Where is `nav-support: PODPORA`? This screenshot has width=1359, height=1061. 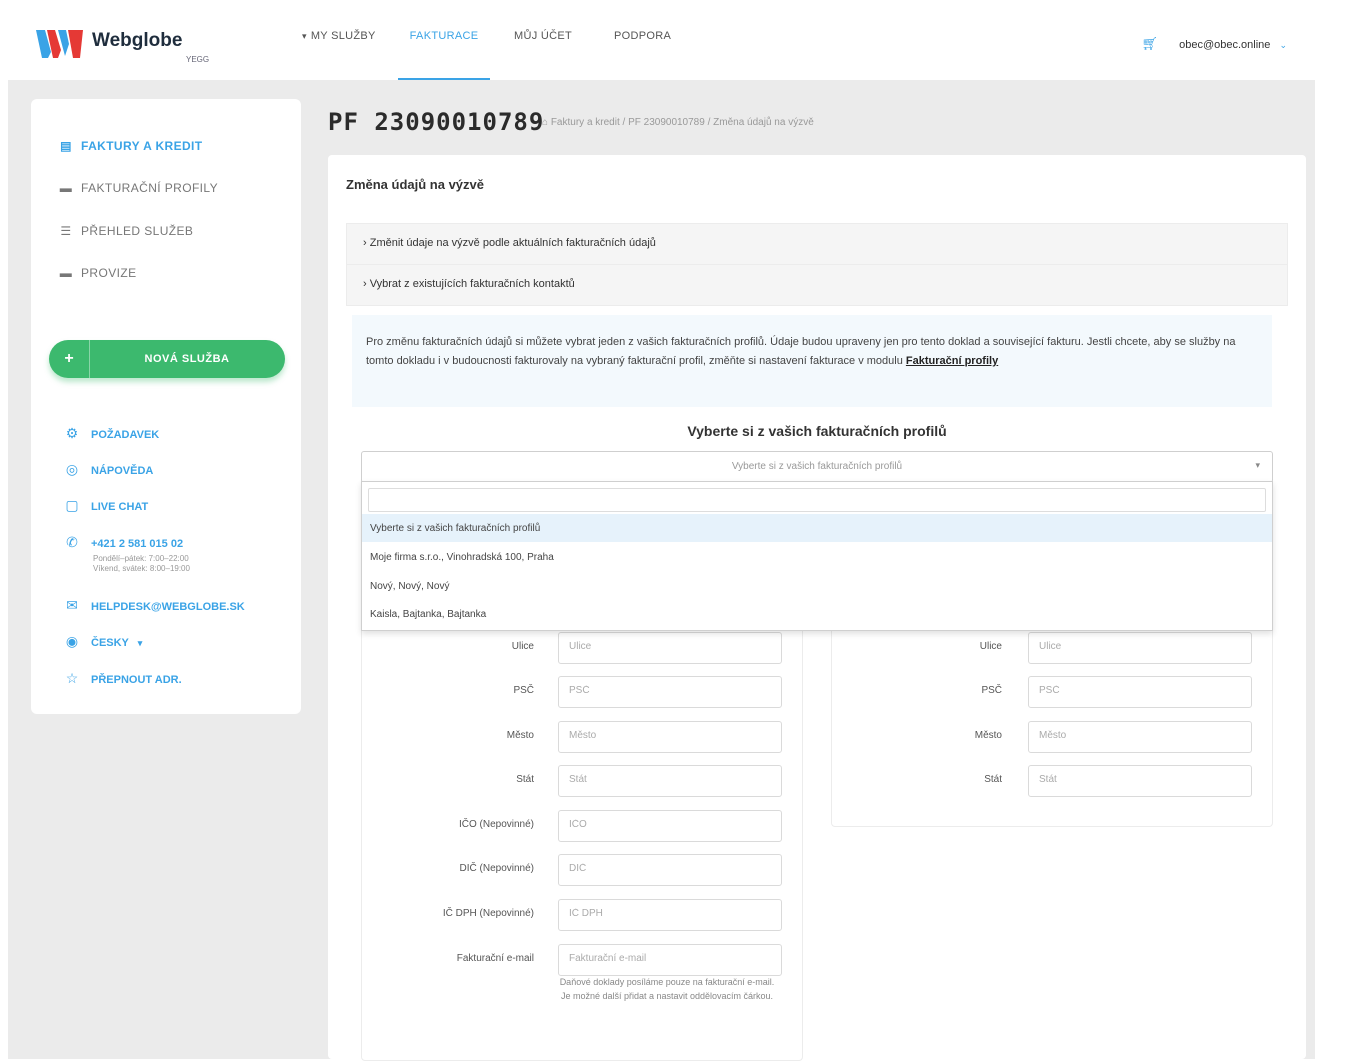 nav-support: PODPORA is located at coordinates (642, 54).